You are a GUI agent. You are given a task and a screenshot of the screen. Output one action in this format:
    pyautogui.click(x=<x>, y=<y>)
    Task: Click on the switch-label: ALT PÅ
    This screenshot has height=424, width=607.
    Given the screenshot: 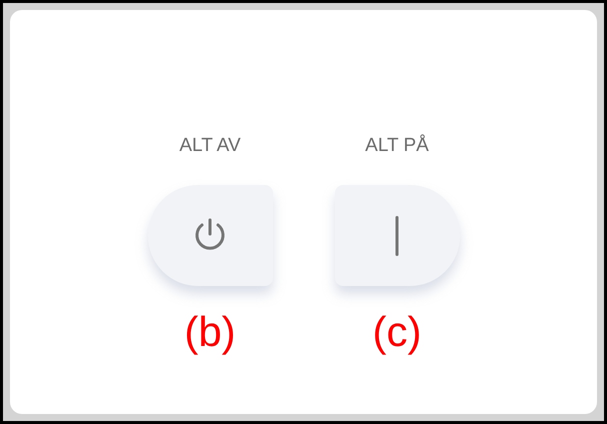 What is the action you would take?
    pyautogui.click(x=397, y=146)
    